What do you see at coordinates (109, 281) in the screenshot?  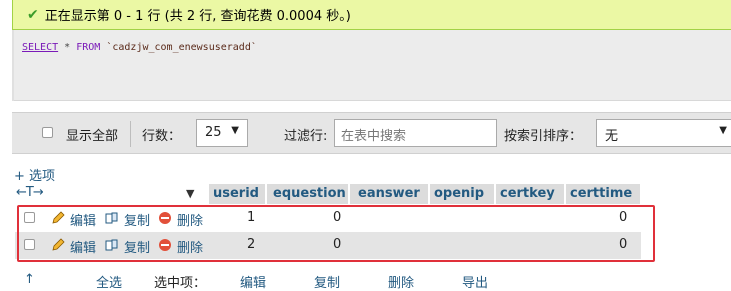 I see `check-all-link: 全选` at bounding box center [109, 281].